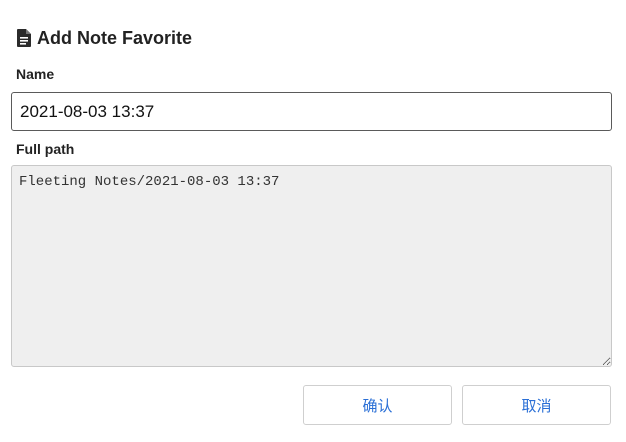  Describe the element at coordinates (377, 405) in the screenshot. I see `confirm-button: 确认` at that location.